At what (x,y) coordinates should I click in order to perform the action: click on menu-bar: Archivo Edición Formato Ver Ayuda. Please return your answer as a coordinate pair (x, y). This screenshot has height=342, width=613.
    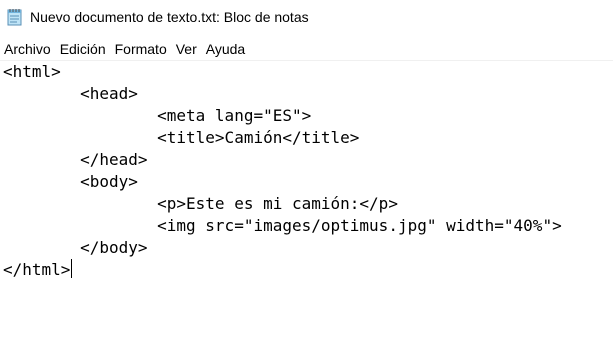
    Looking at the image, I should click on (306, 49).